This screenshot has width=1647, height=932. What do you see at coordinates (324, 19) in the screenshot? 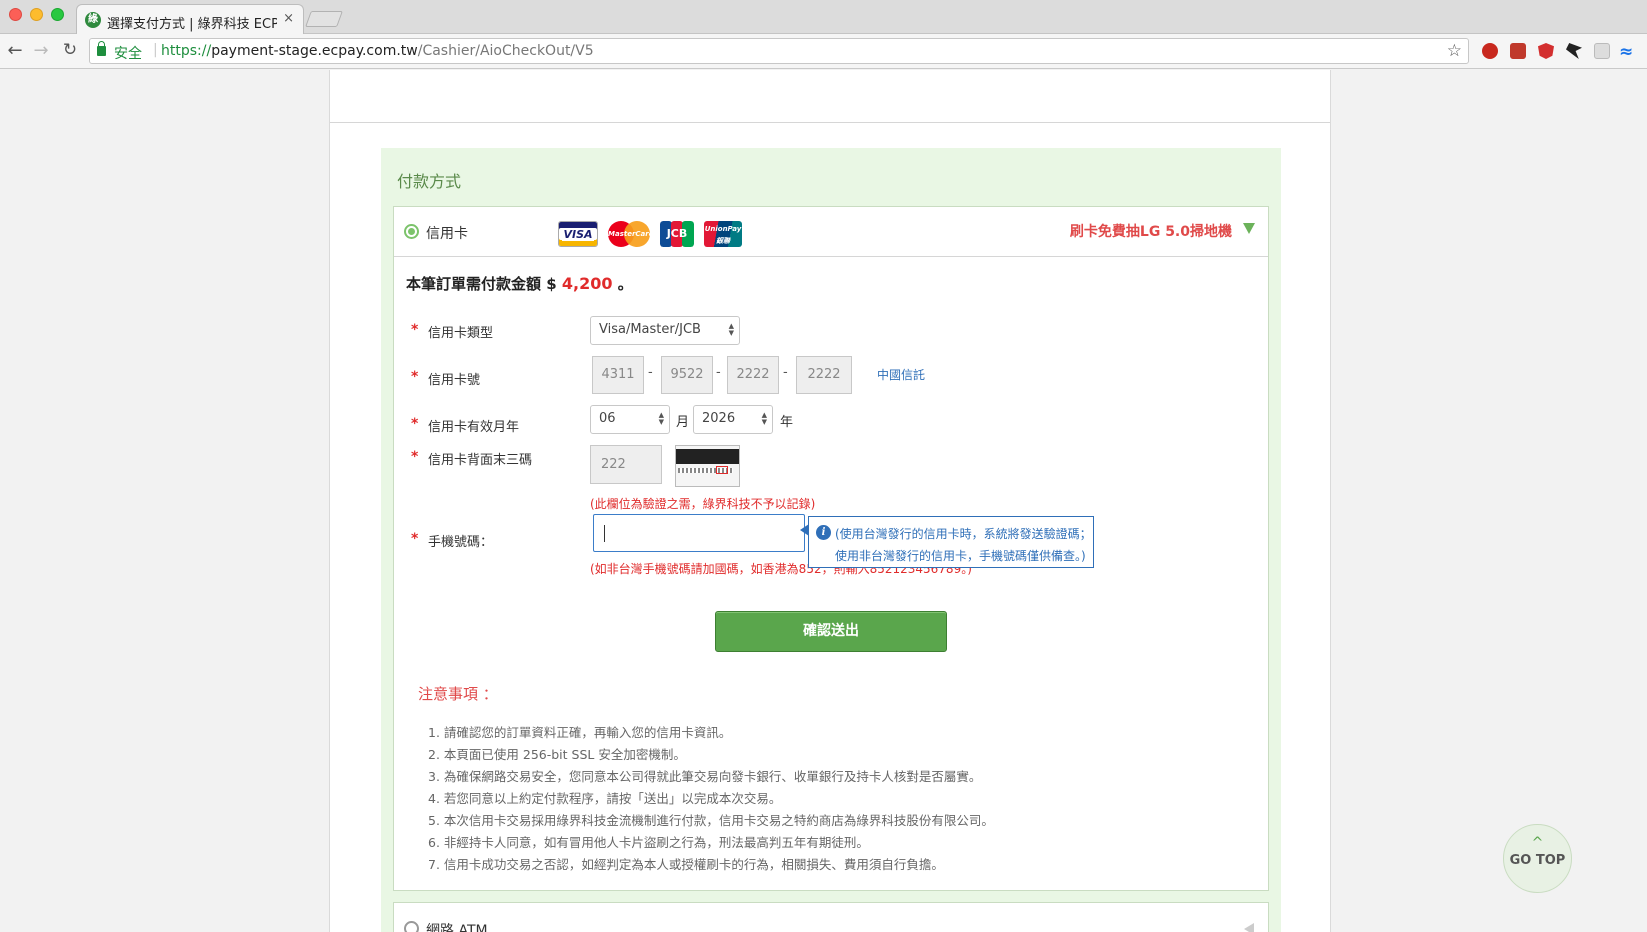
I see `new-tab-button` at bounding box center [324, 19].